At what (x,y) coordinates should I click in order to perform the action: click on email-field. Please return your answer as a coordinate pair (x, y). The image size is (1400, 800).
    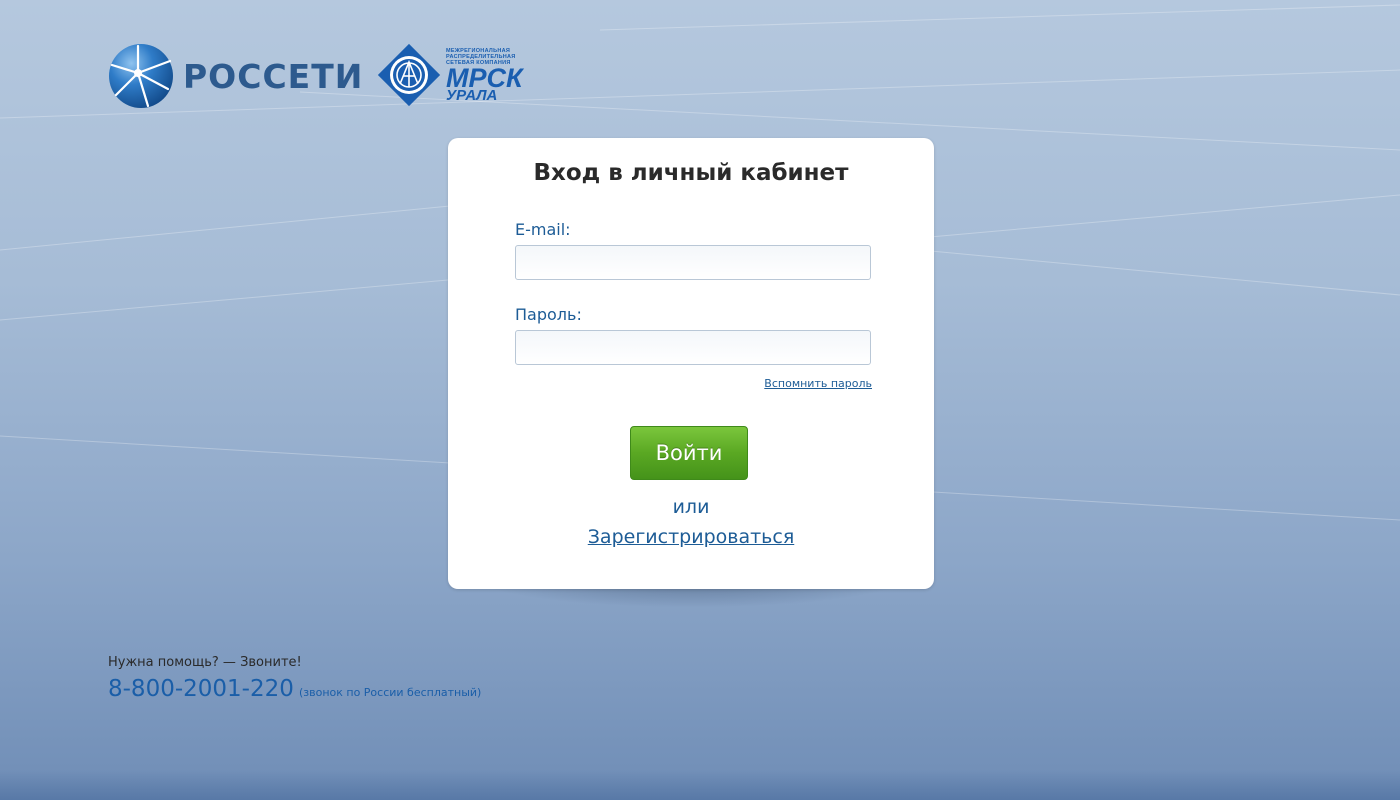
    Looking at the image, I should click on (693, 262).